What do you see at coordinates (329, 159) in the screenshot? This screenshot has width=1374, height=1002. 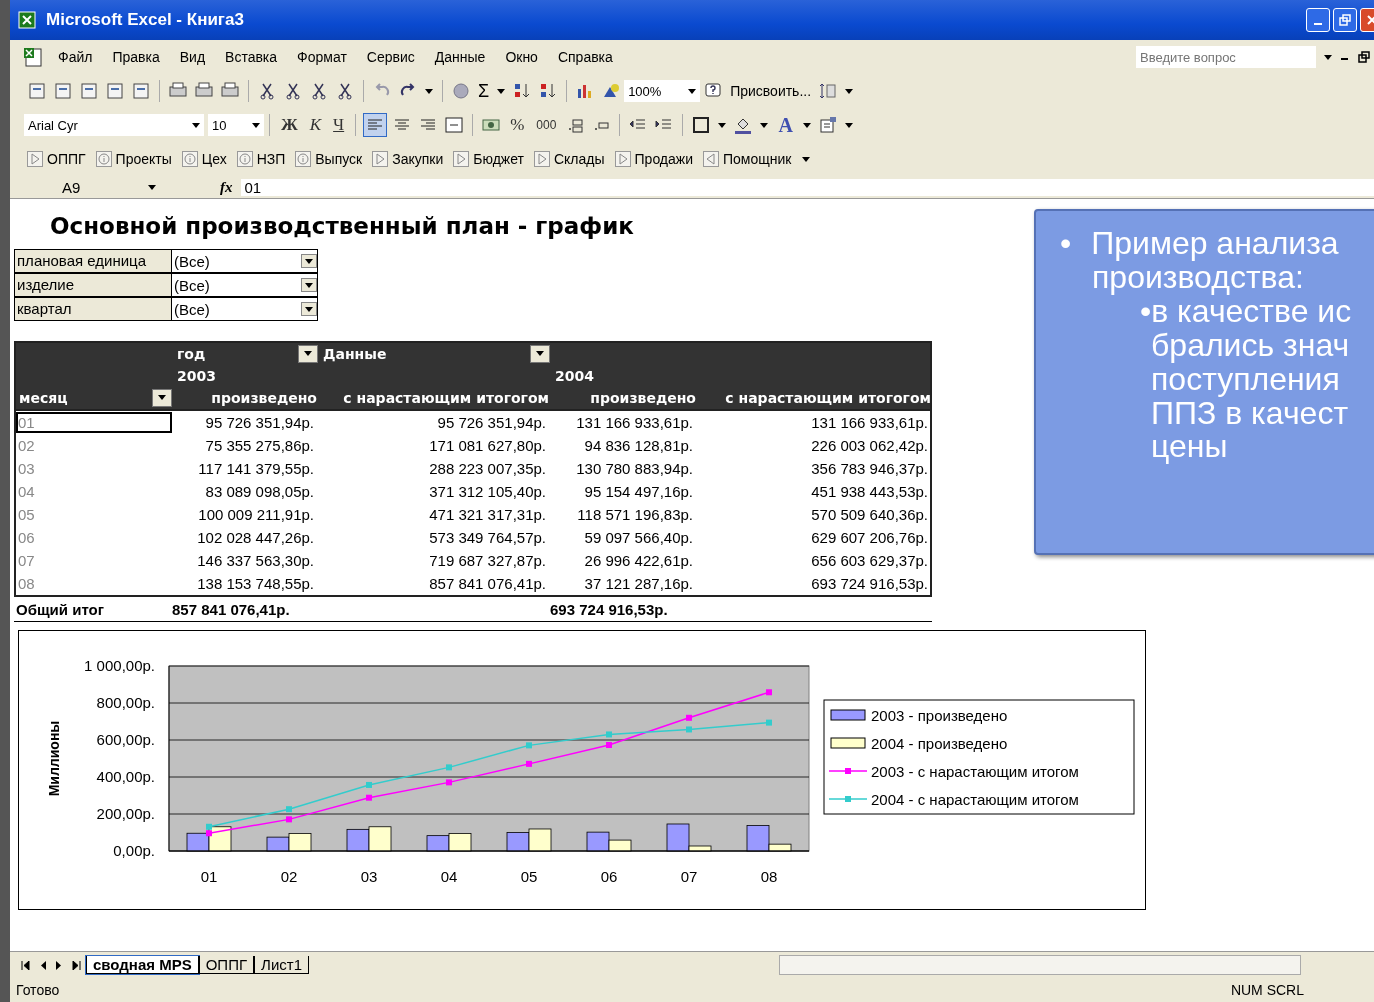 I see `toolbar-button: Выпуск` at bounding box center [329, 159].